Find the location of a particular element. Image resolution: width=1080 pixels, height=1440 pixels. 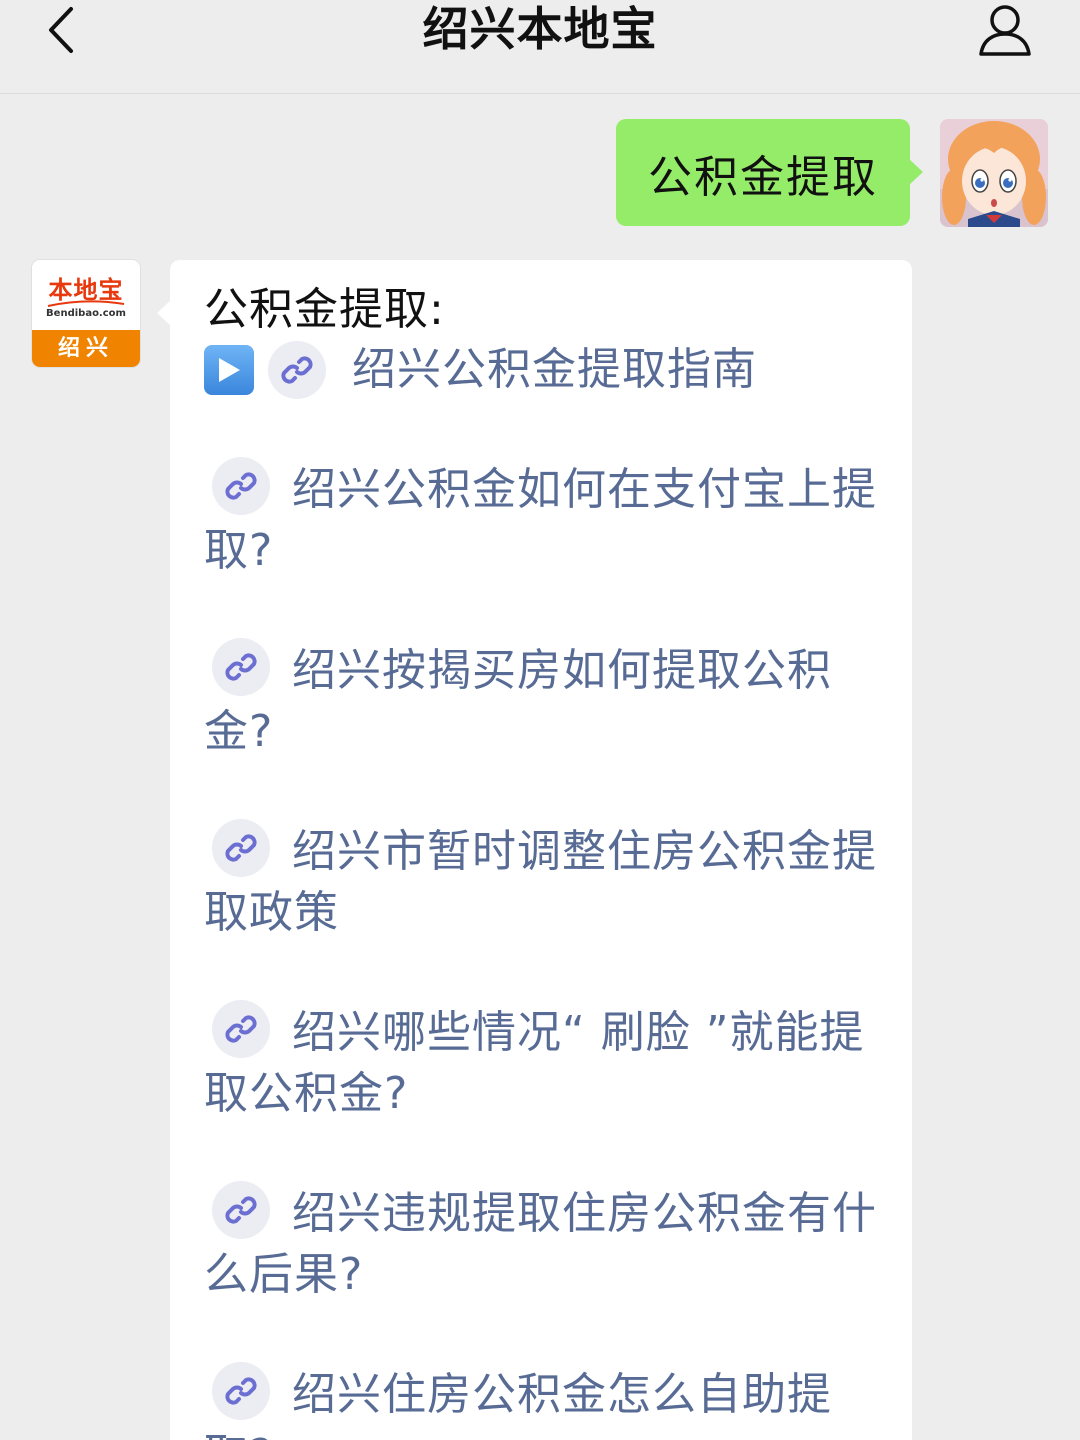

anime-avatar-image is located at coordinates (994, 173).